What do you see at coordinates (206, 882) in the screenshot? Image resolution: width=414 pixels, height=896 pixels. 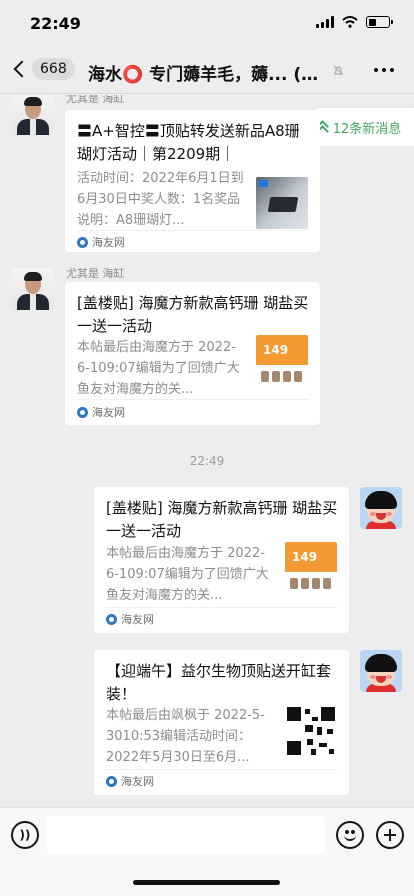 I see `home-indicator` at bounding box center [206, 882].